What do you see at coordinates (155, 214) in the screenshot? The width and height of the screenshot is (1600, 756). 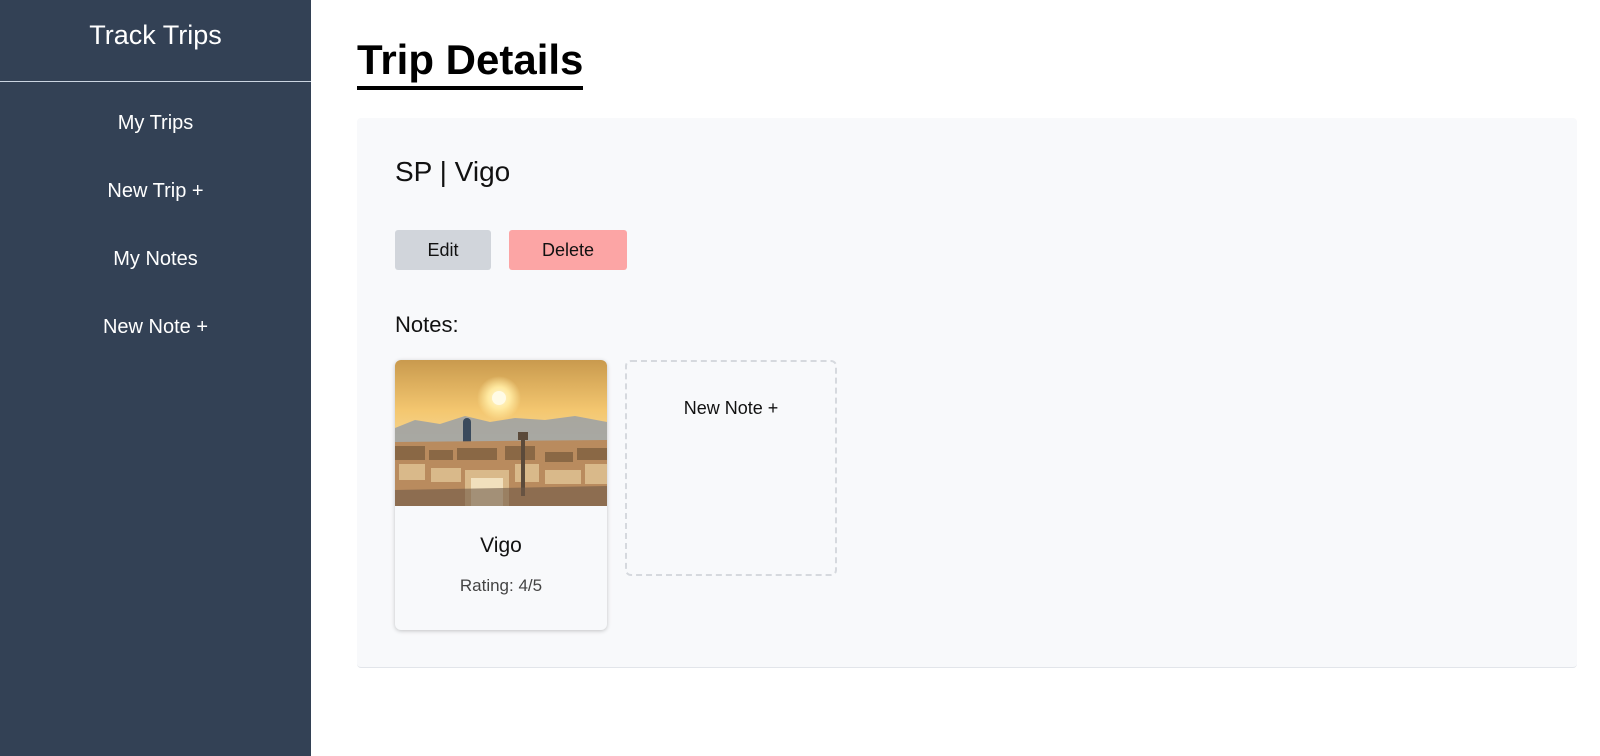 I see `sidebar-item-new-trip: New Trip +` at bounding box center [155, 214].